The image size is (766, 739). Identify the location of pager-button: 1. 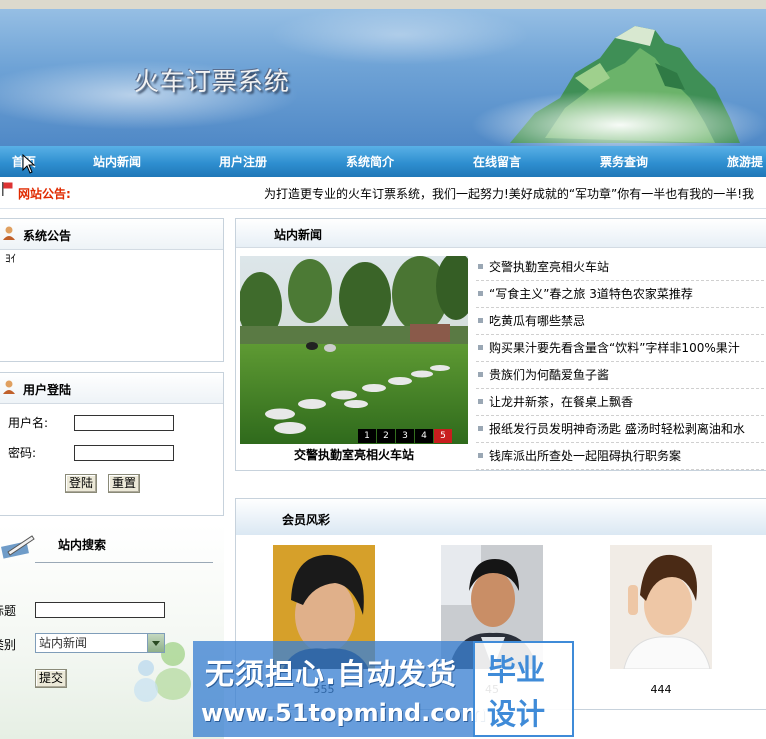
(367, 436).